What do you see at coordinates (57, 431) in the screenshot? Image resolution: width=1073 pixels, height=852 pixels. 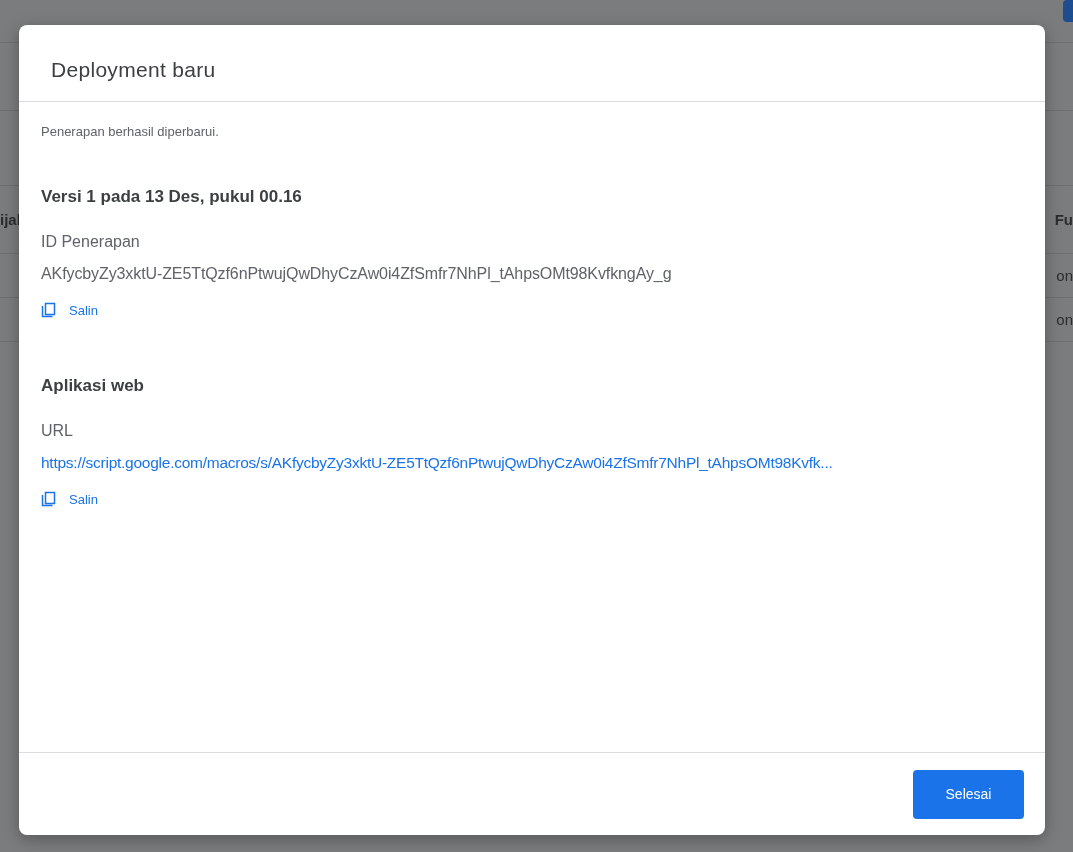 I see `field-label: URL` at bounding box center [57, 431].